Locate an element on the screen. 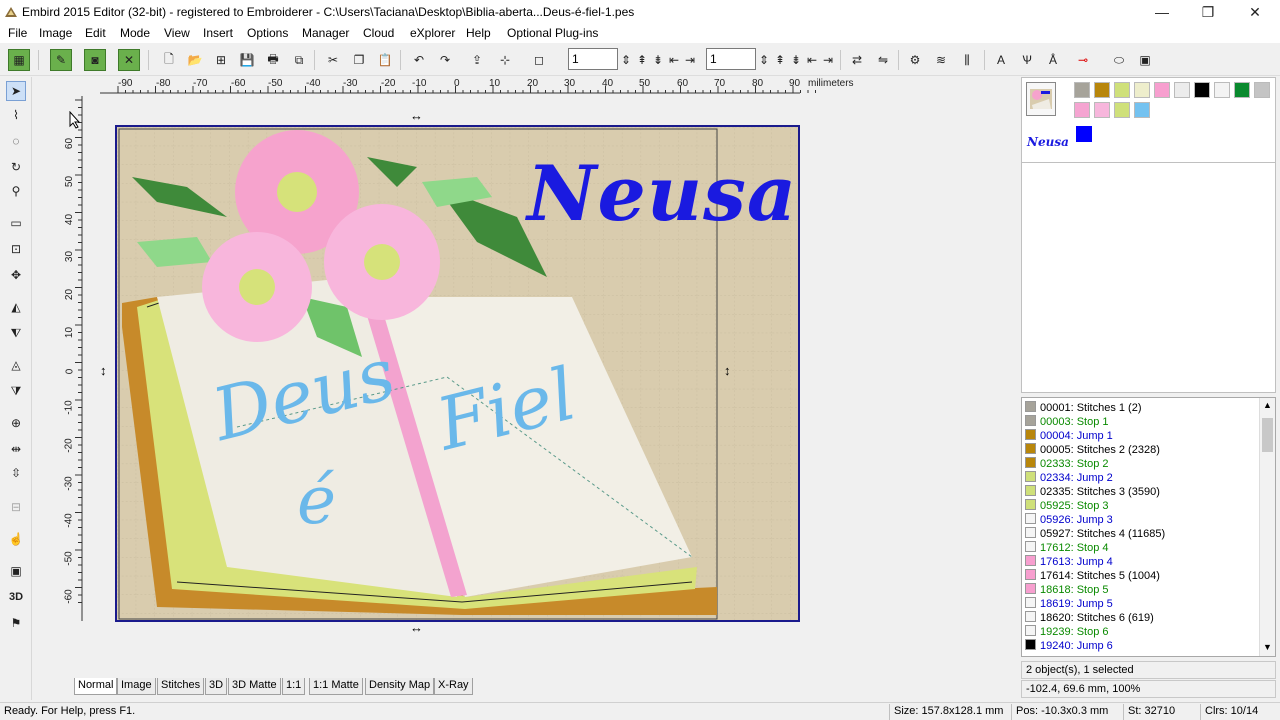 Image resolution: width=1280 pixels, height=720 pixels. simulator-icon: ⚑ is located at coordinates (16, 623).